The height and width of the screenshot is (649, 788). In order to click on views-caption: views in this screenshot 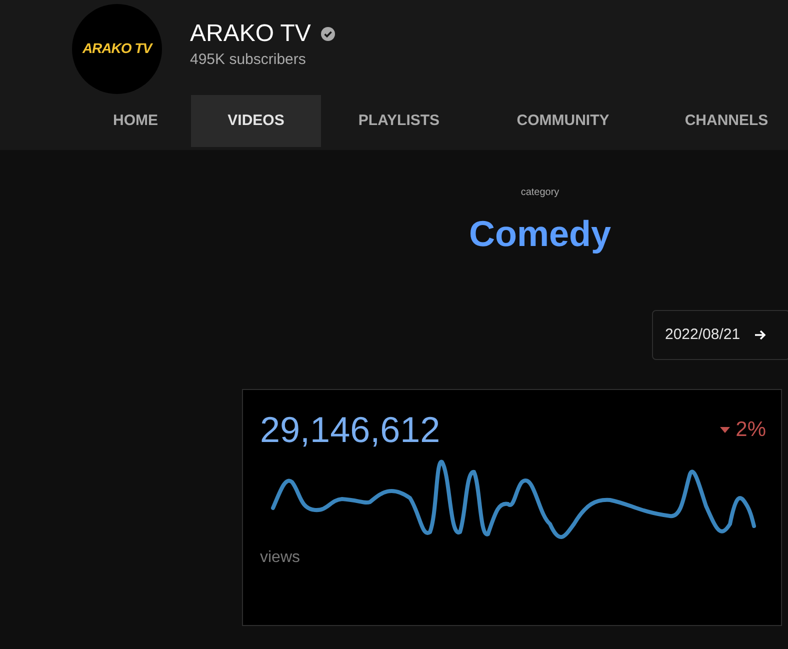, I will do `click(281, 558)`.